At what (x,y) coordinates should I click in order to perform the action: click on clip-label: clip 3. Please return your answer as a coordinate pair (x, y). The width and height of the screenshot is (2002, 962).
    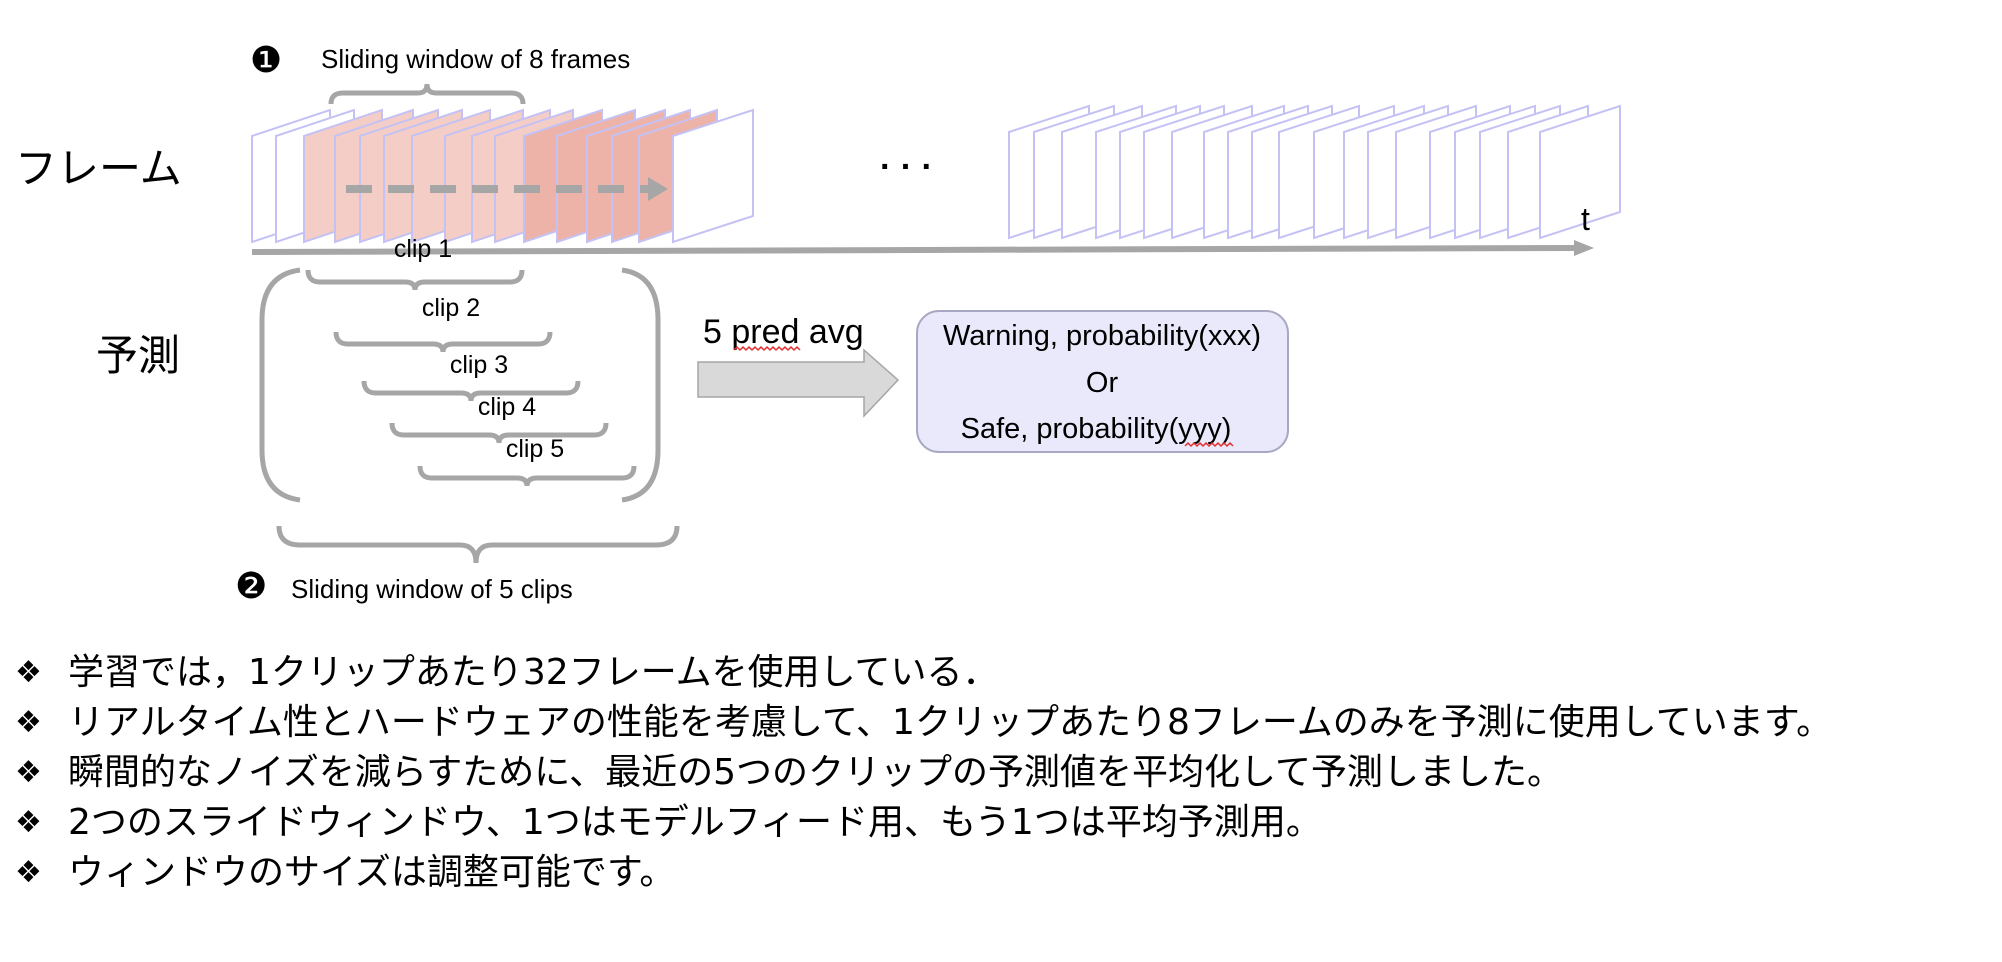
    Looking at the image, I should click on (479, 365).